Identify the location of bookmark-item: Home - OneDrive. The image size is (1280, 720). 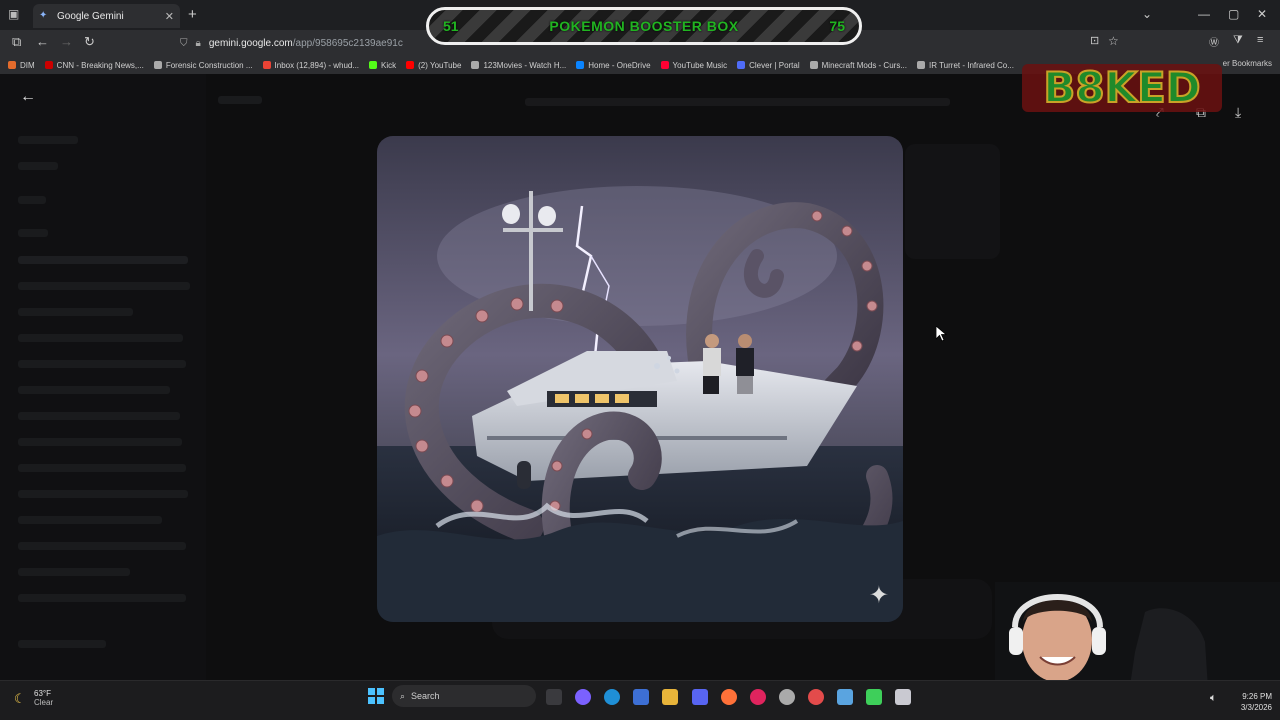
(613, 65).